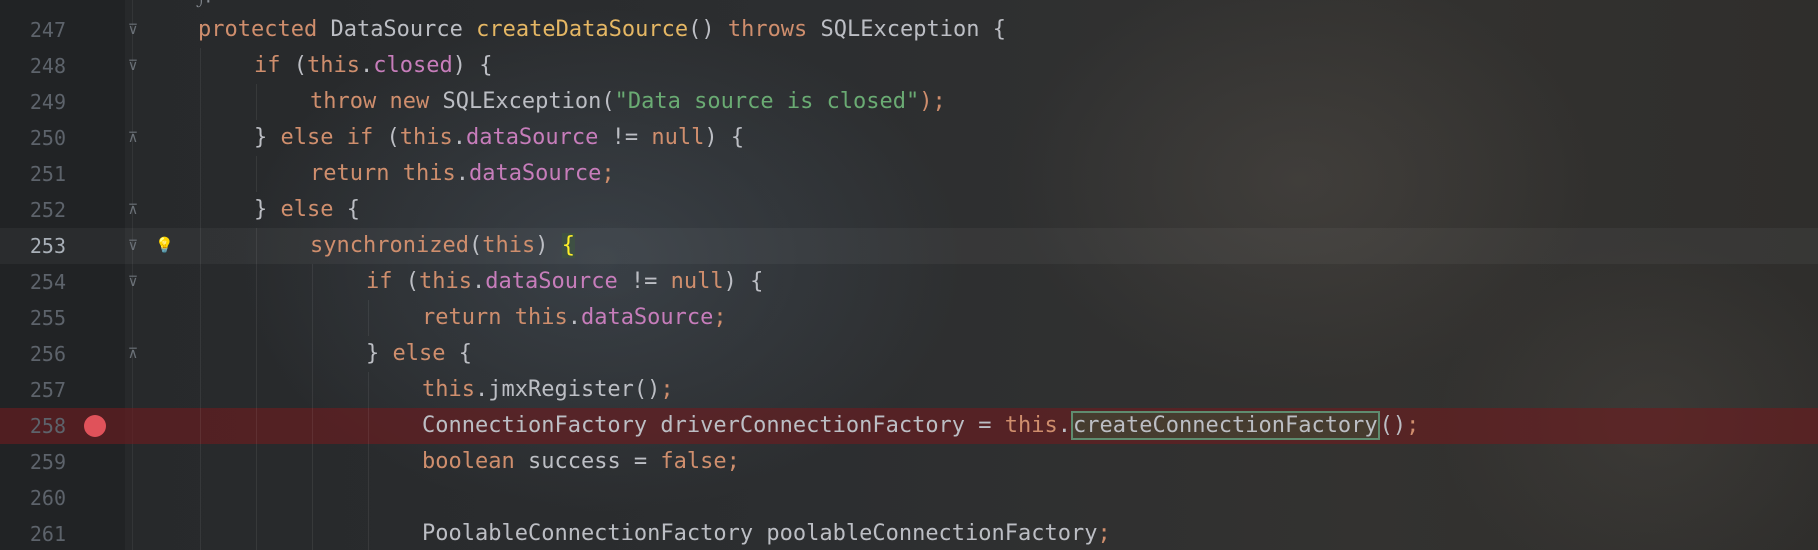 The width and height of the screenshot is (1818, 550). I want to click on code-line: 248 ⊽ if (this.closed) {, so click(909, 66).